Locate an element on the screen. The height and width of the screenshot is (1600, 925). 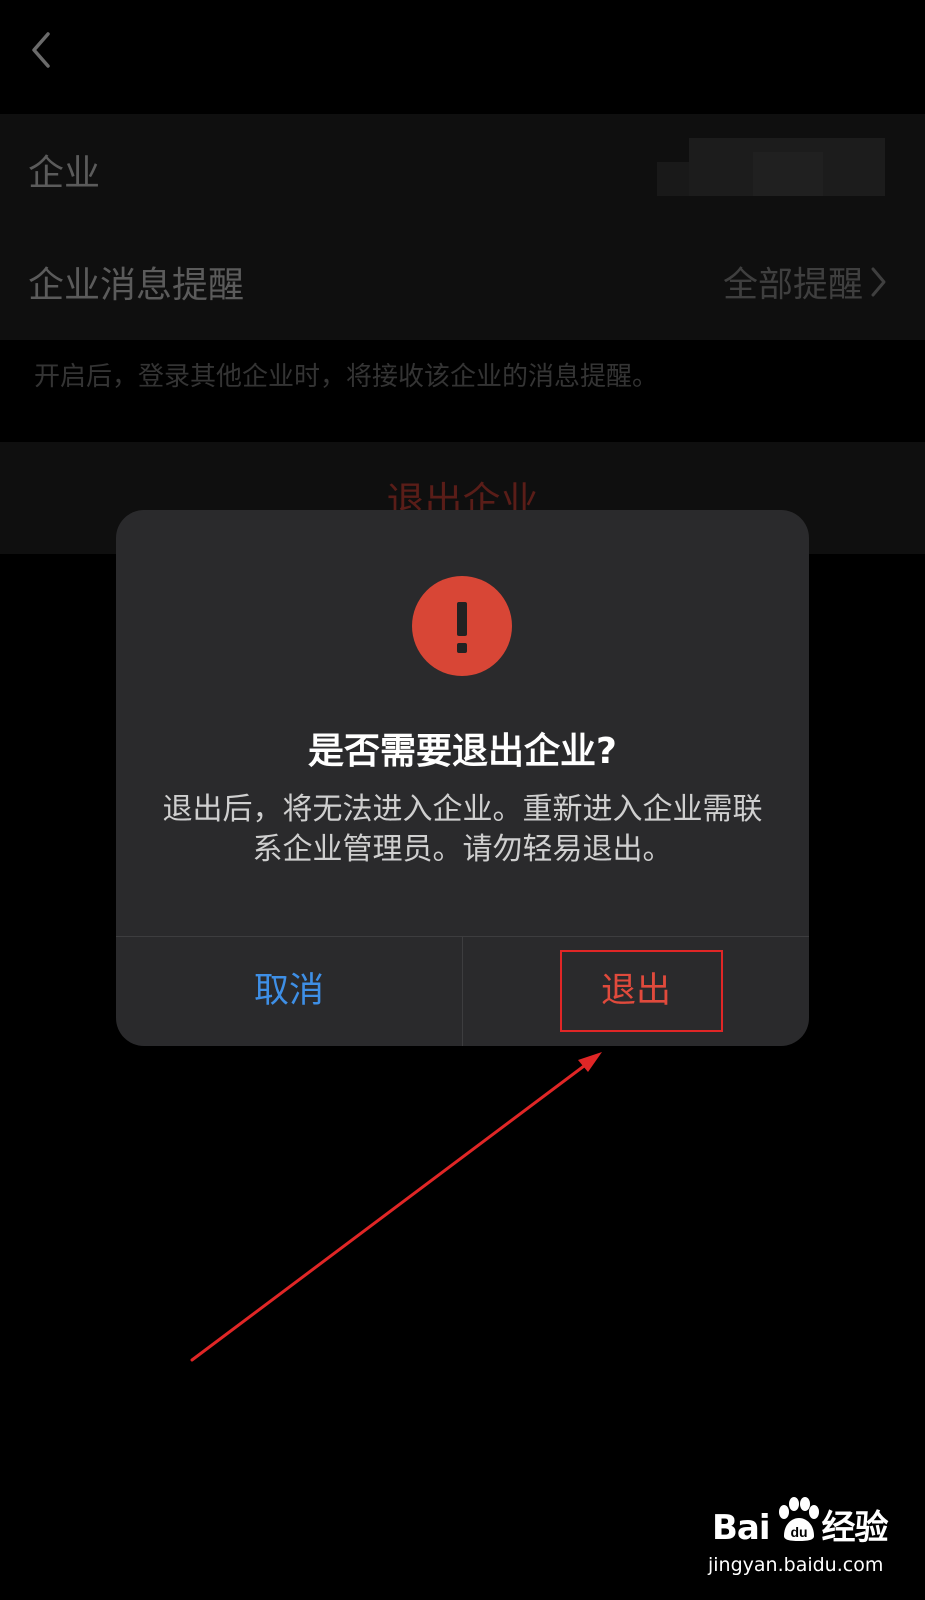
dialog-title: 是否需要退出企业? is located at coordinates (462, 751).